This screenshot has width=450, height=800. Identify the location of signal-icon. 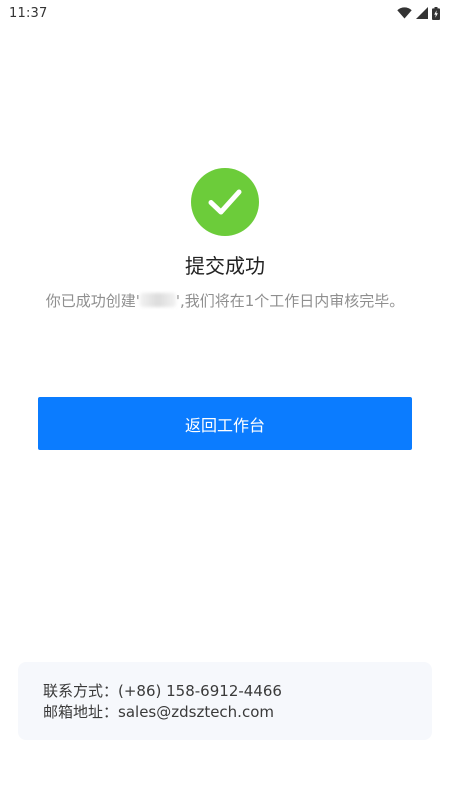
(422, 13).